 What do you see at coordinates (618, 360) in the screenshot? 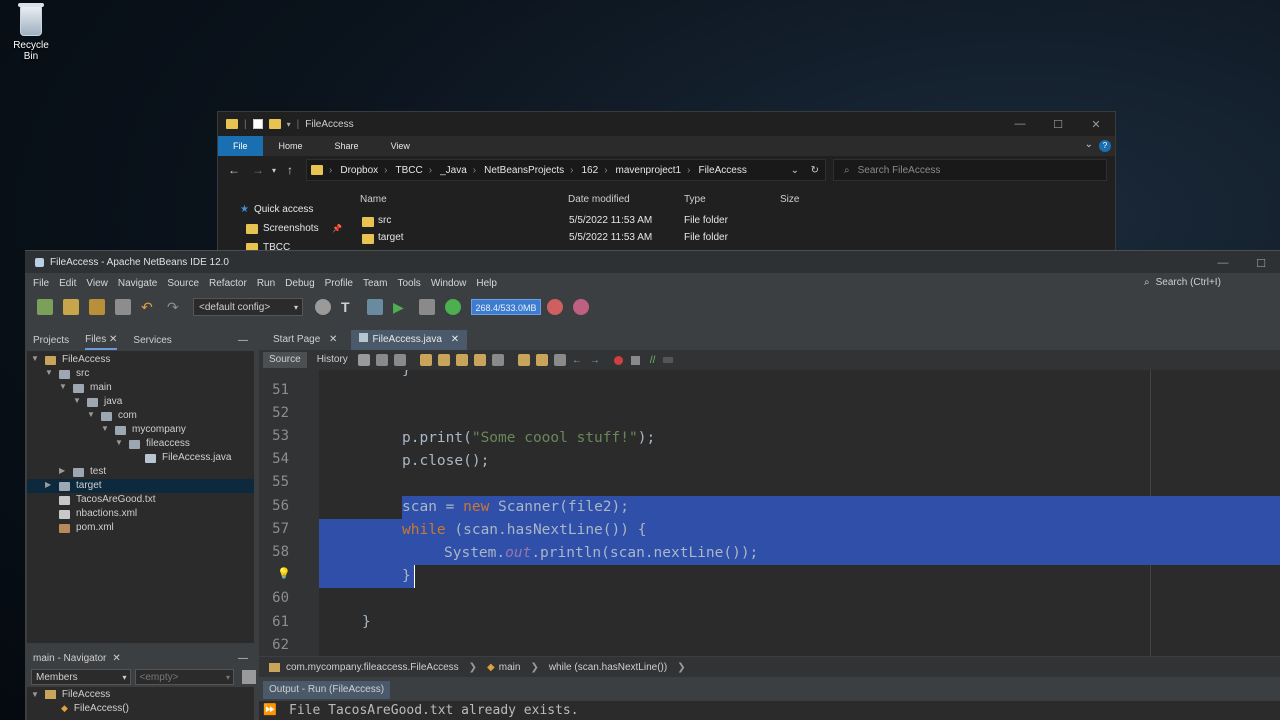
I see `record-macro-icon` at bounding box center [618, 360].